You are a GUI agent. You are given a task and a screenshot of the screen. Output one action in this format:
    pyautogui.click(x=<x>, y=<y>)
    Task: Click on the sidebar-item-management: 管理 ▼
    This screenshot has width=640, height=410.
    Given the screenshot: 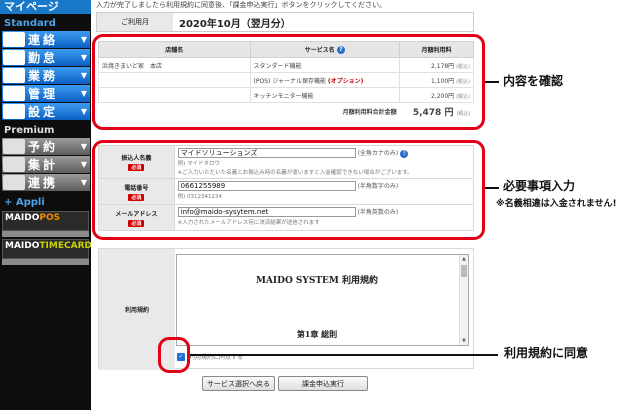 What is the action you would take?
    pyautogui.click(x=46, y=93)
    